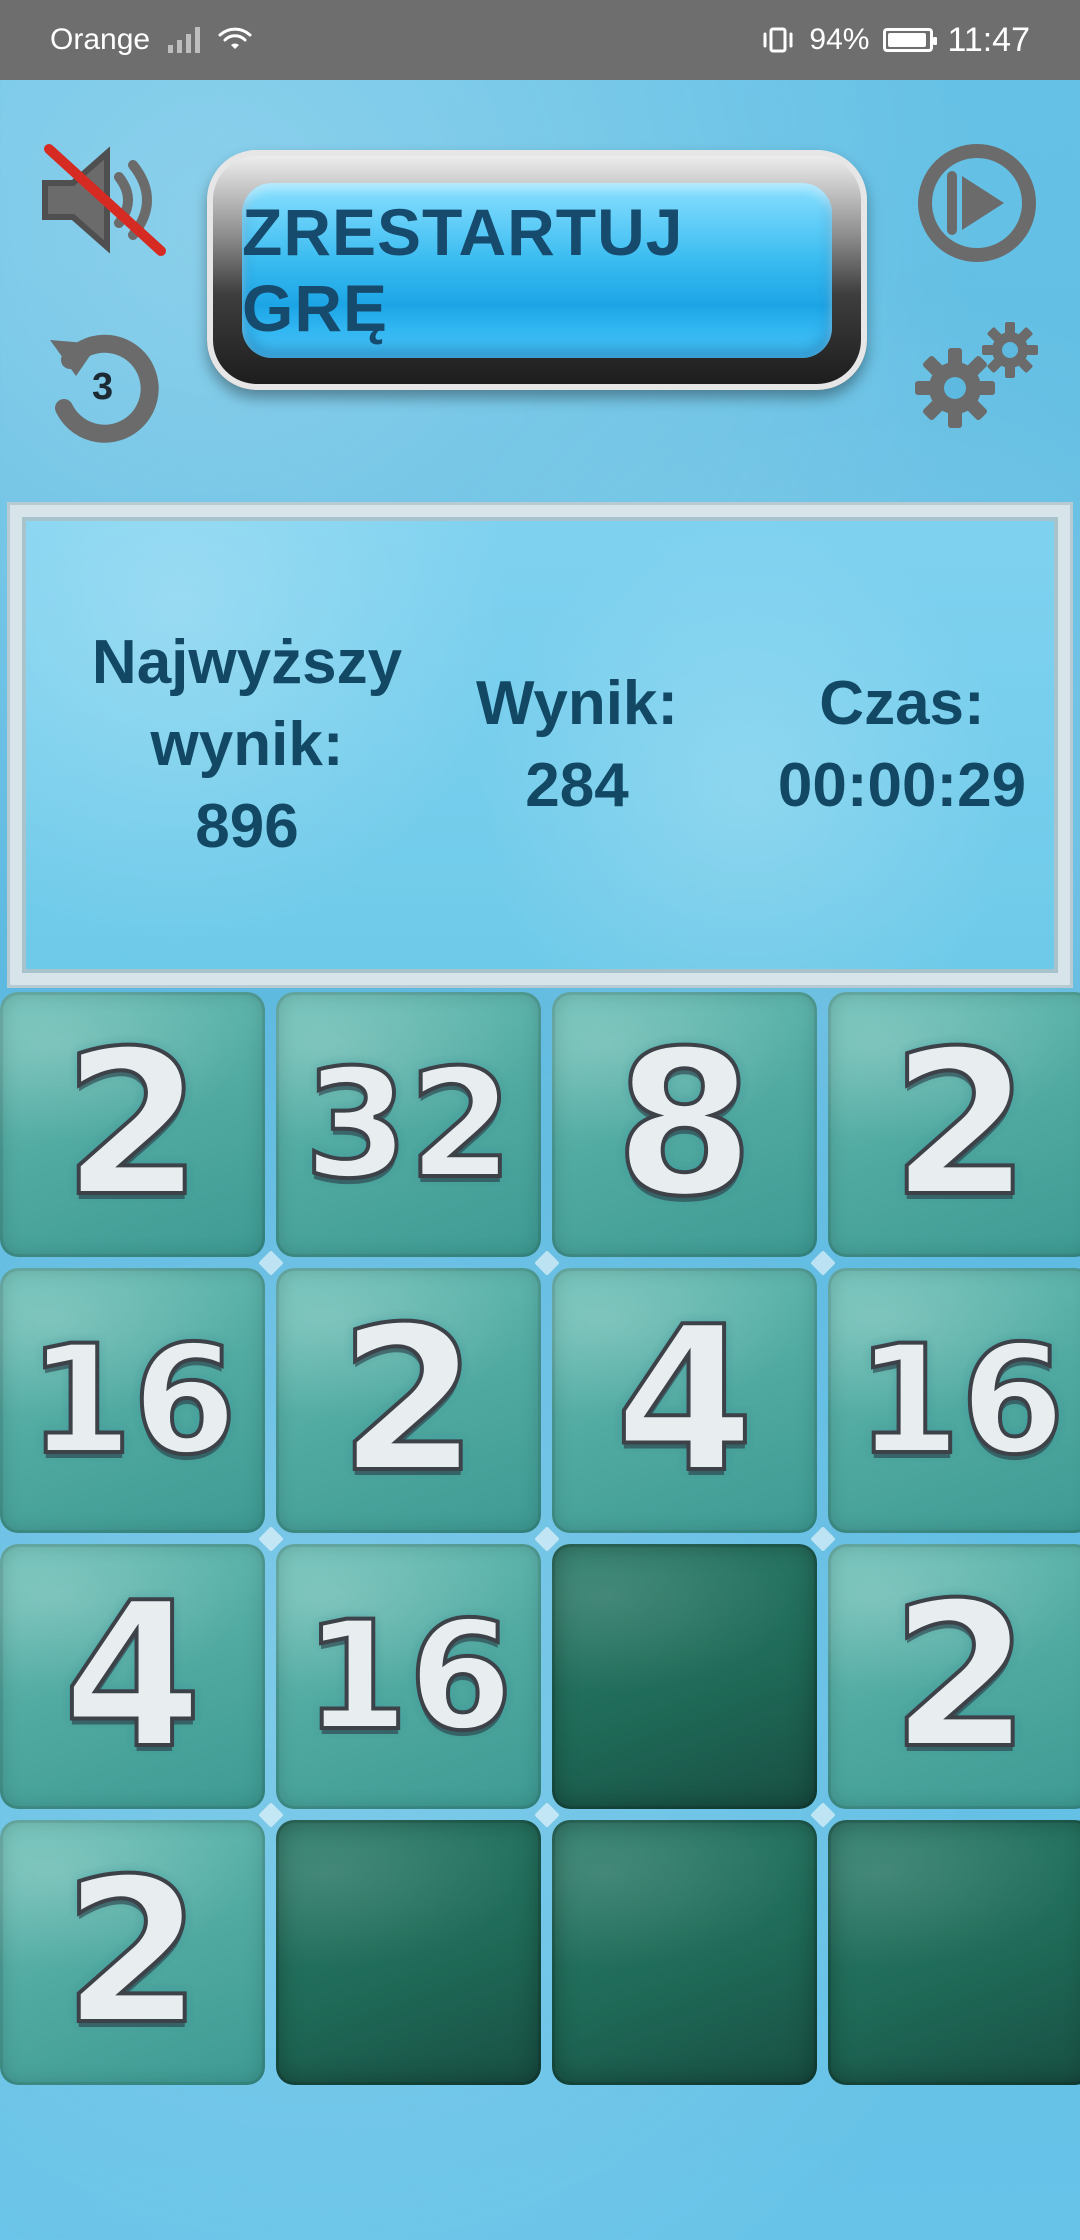  I want to click on board-cell-r2-c1: 16, so click(132, 1400).